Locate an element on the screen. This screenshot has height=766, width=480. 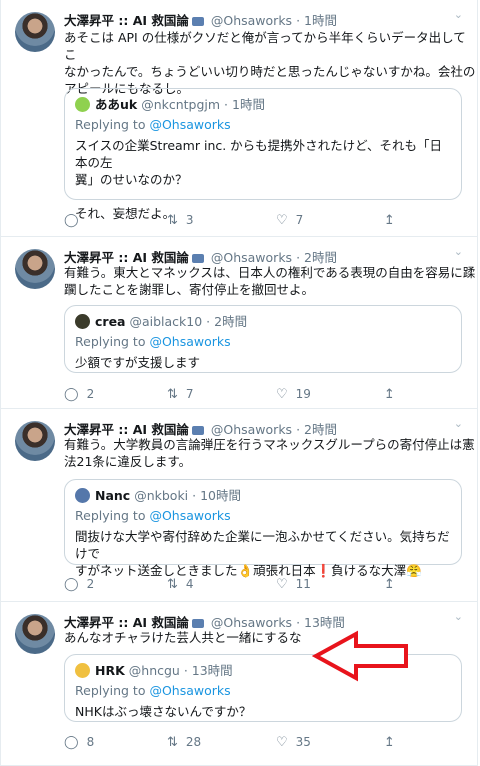
quote-text-line: 間抜けな大学や寄付辞めた企業に一泡ふかせてください。気持ちだけで is located at coordinates (262, 545).